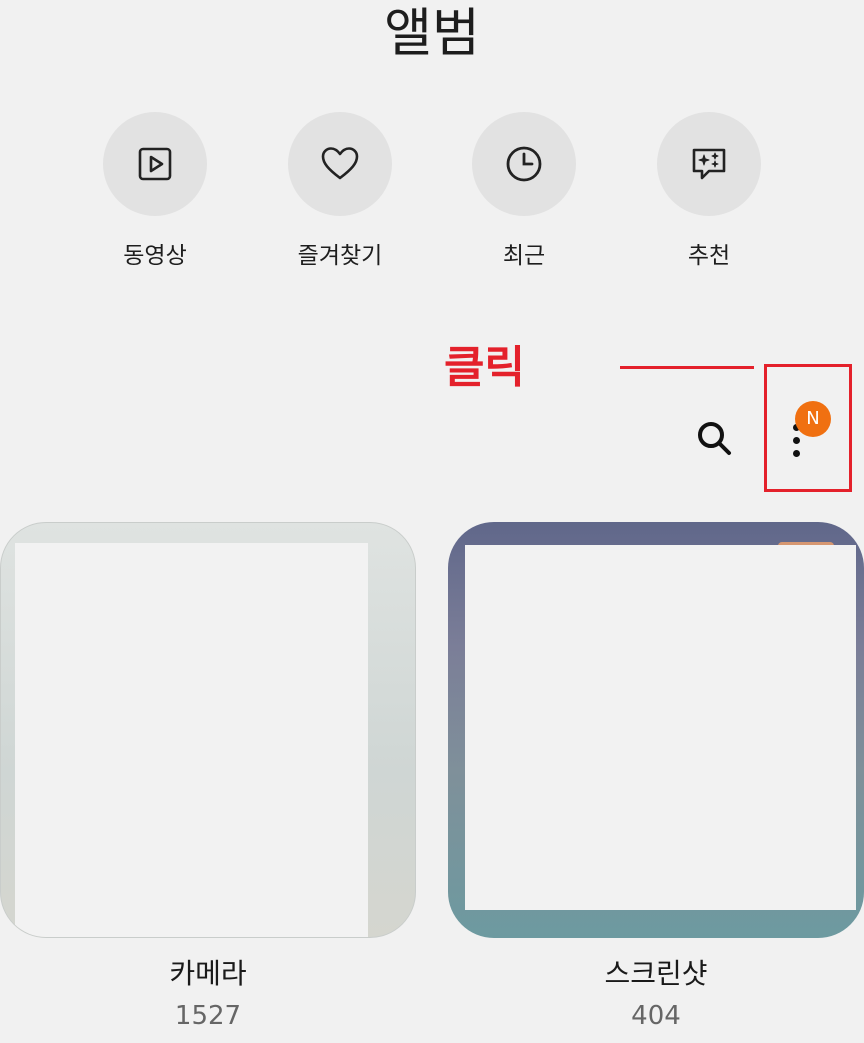 The image size is (864, 1043). I want to click on quick-recent-button, so click(524, 164).